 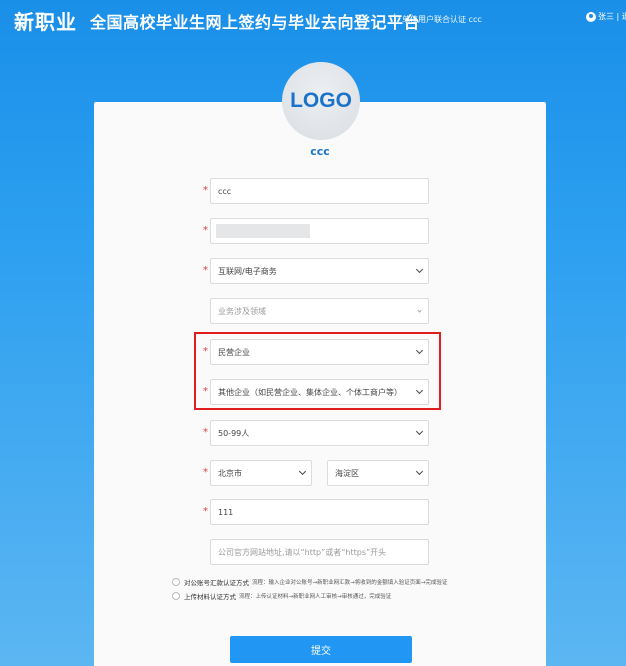 I want to click on city-select: 北京市, so click(x=261, y=473).